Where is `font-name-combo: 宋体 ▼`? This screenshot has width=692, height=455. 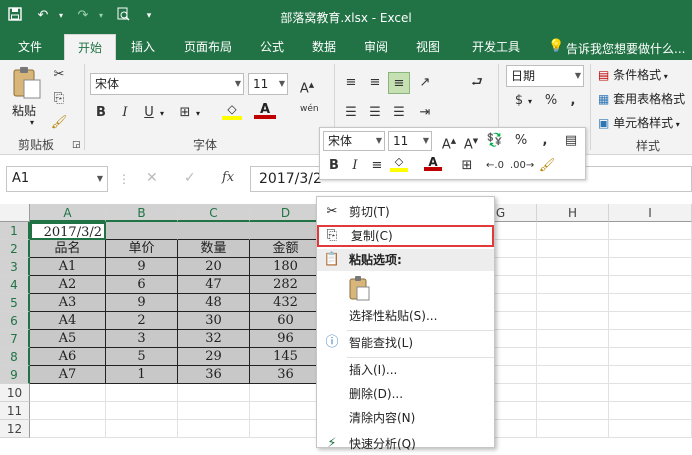
font-name-combo: 宋体 ▼ is located at coordinates (167, 84).